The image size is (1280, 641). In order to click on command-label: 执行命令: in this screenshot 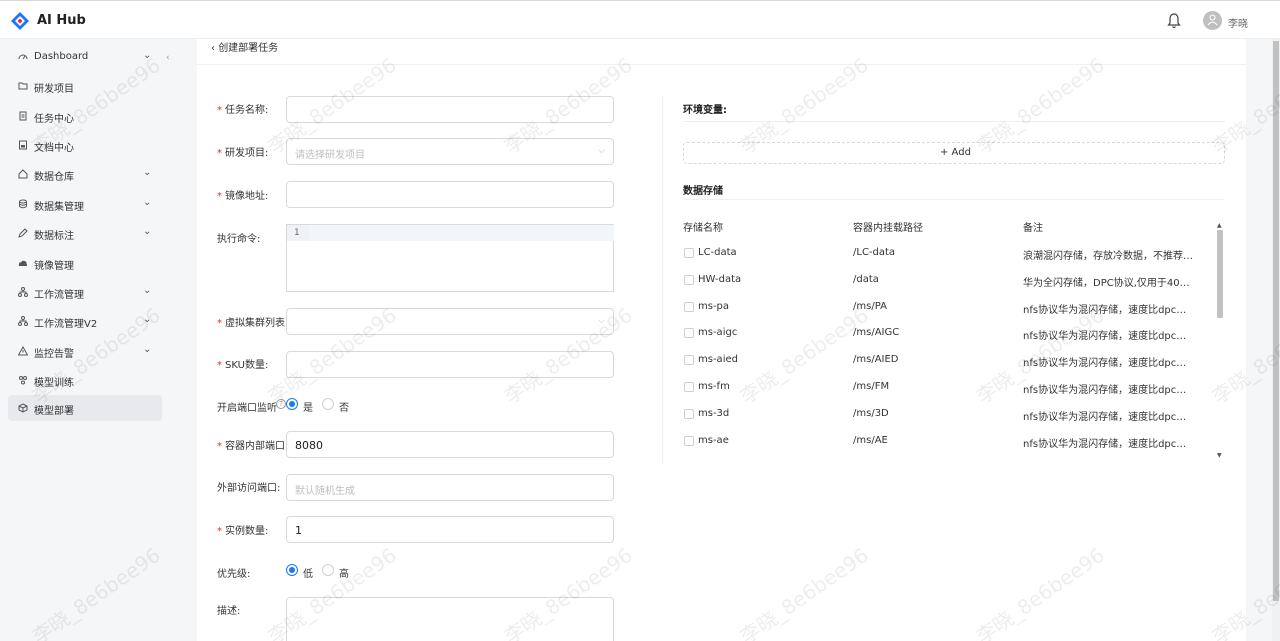, I will do `click(239, 239)`.